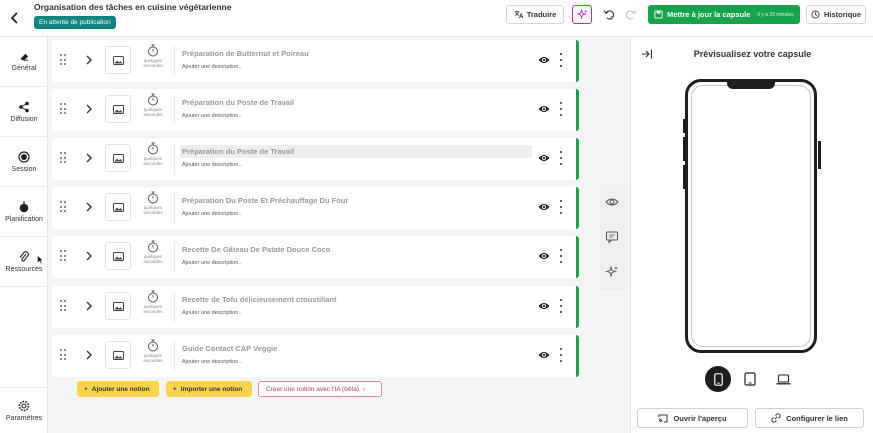  What do you see at coordinates (609, 14) in the screenshot?
I see `undo-button` at bounding box center [609, 14].